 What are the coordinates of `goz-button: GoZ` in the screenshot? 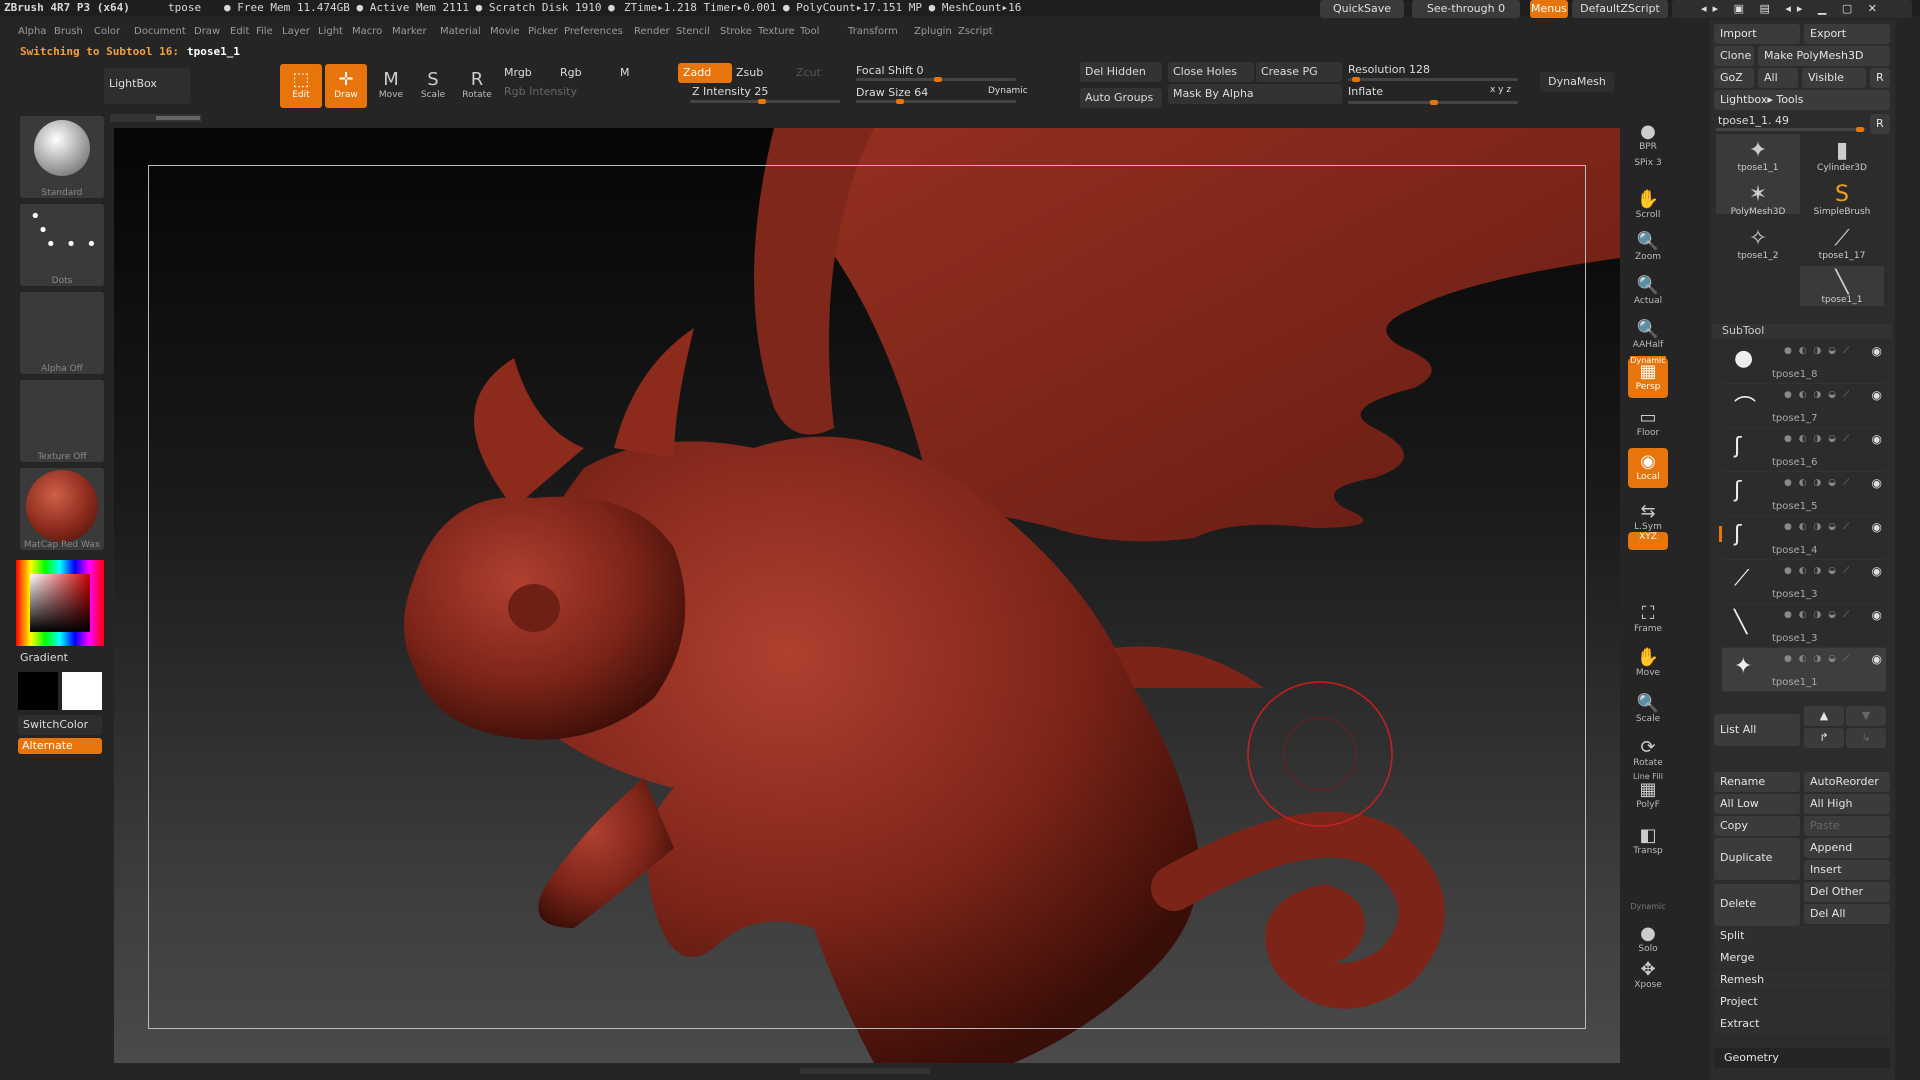 It's located at (1734, 78).